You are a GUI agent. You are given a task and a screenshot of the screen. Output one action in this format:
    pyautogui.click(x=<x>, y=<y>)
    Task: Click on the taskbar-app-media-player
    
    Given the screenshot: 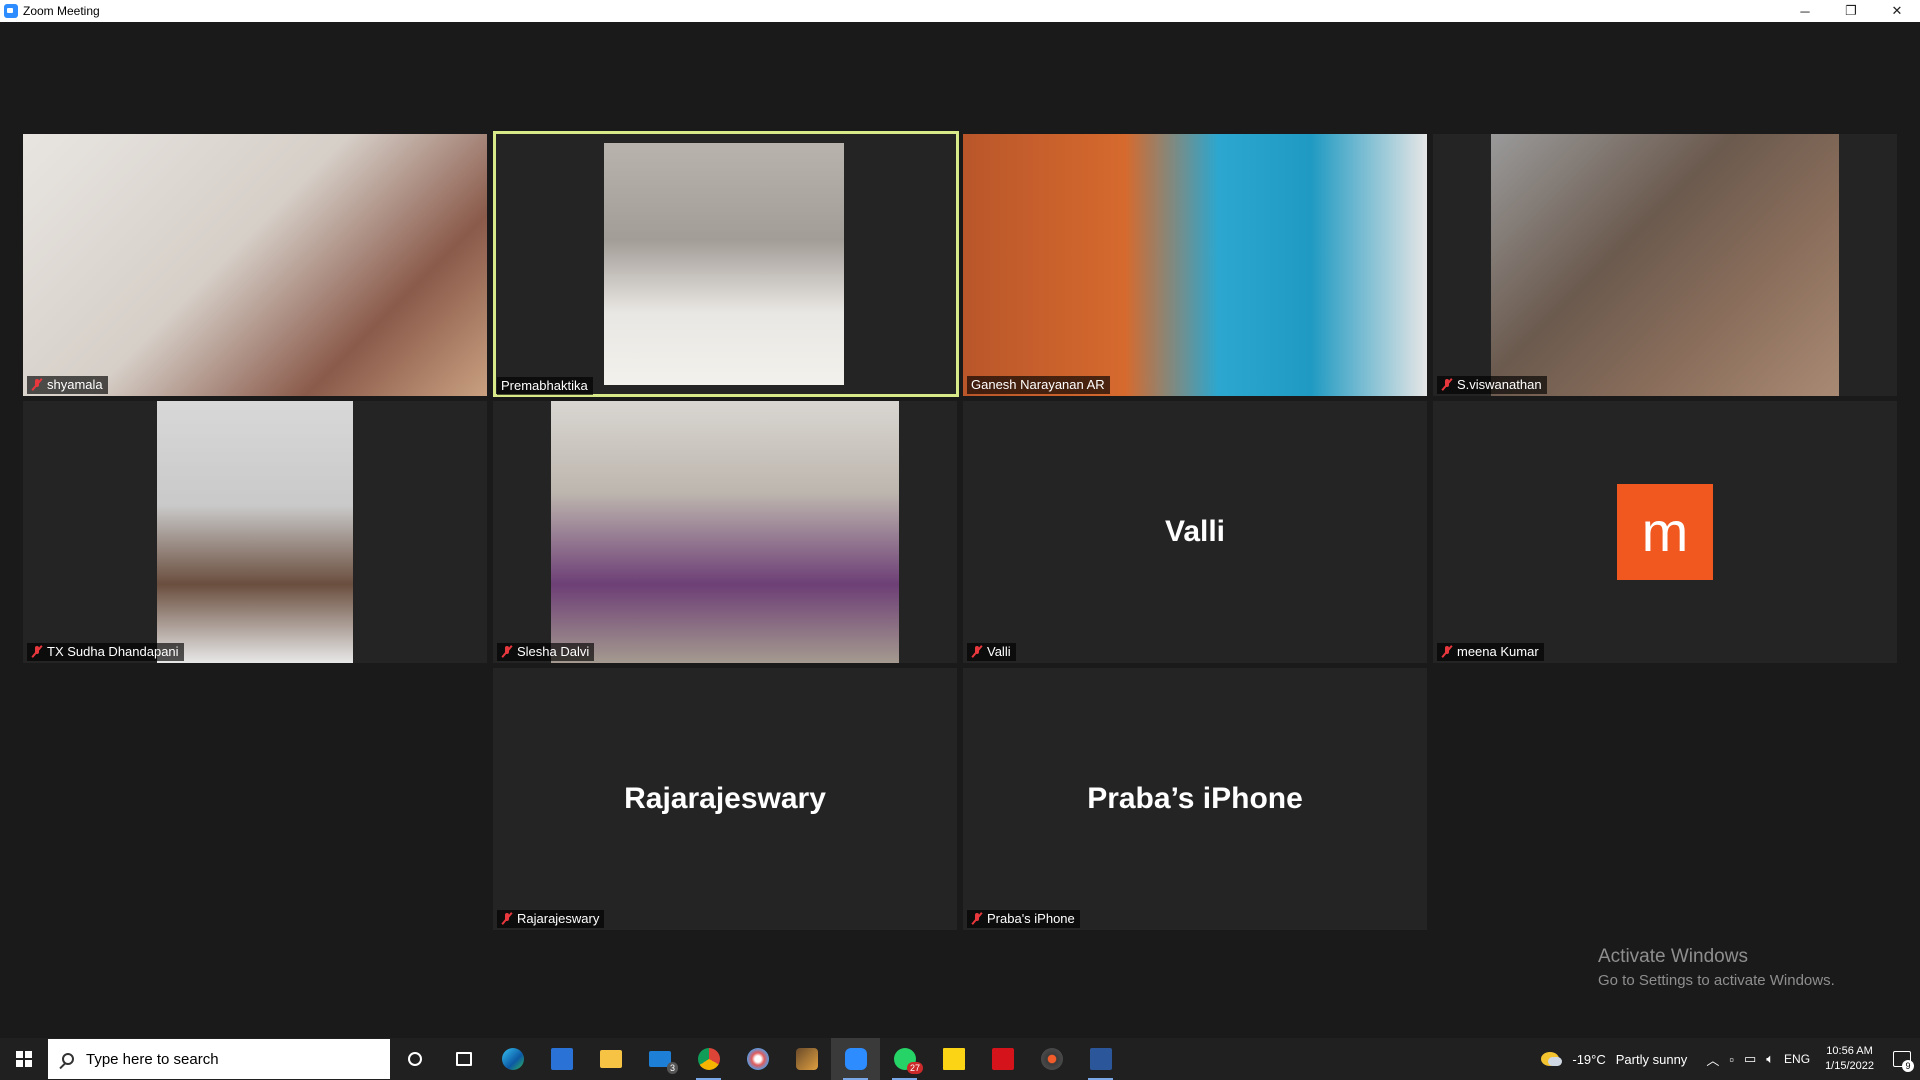 What is the action you would take?
    pyautogui.click(x=1051, y=1059)
    